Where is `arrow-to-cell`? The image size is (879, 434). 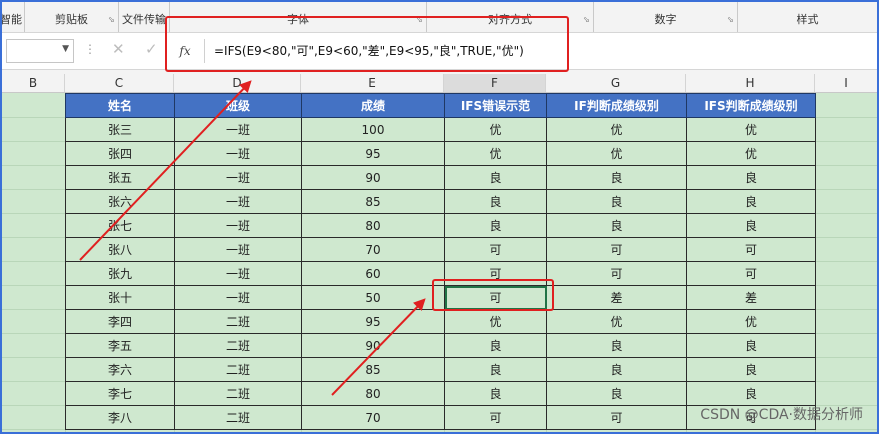
arrow-to-cell is located at coordinates (378, 347).